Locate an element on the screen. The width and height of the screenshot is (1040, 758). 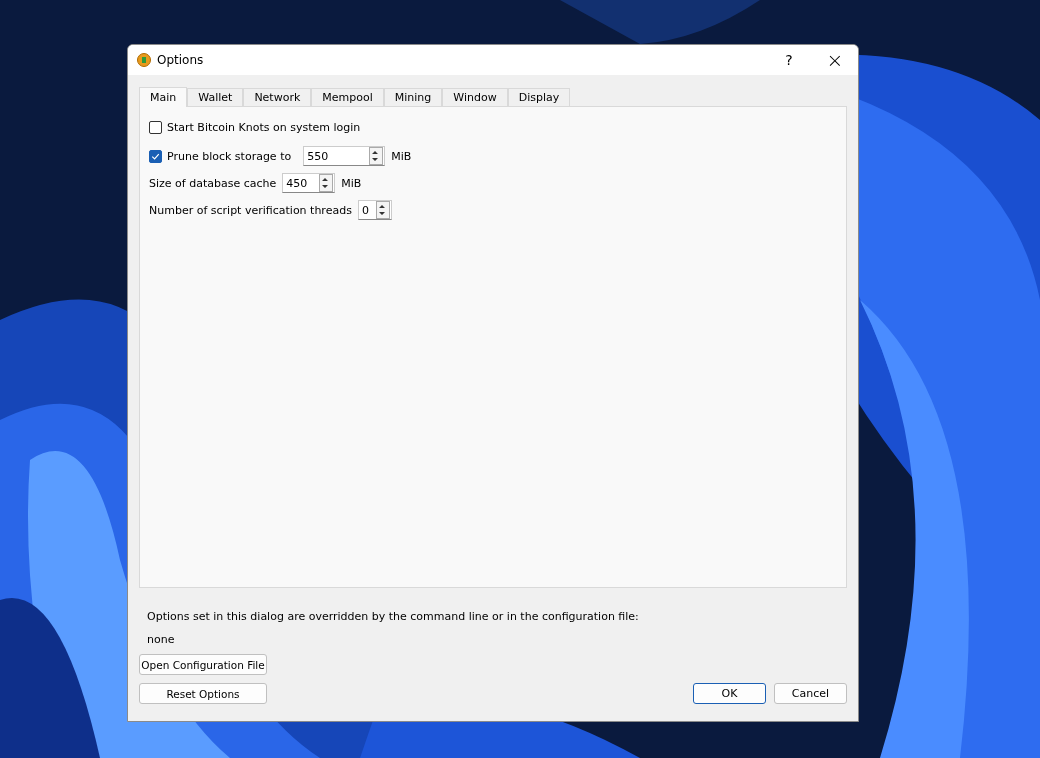
setting-label: Prune block storage to is located at coordinates (229, 156).